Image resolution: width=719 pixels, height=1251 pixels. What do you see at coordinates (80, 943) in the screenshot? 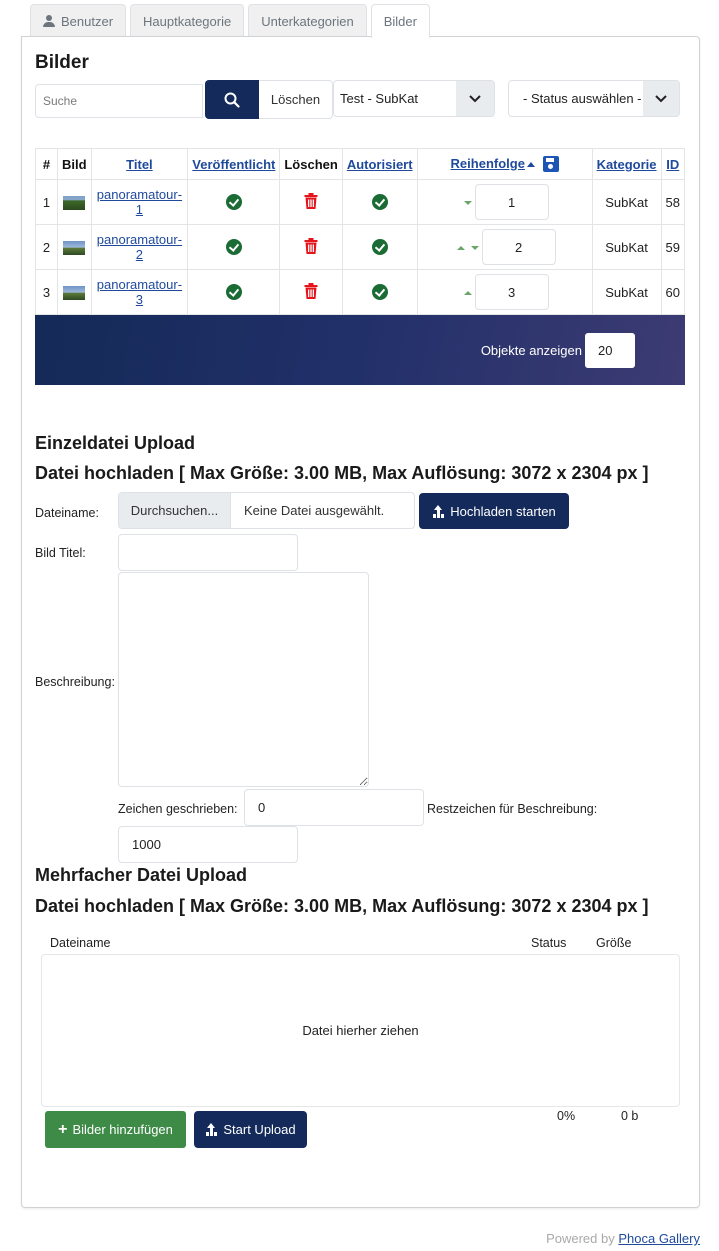
I see `col-filename: Dateiname` at bounding box center [80, 943].